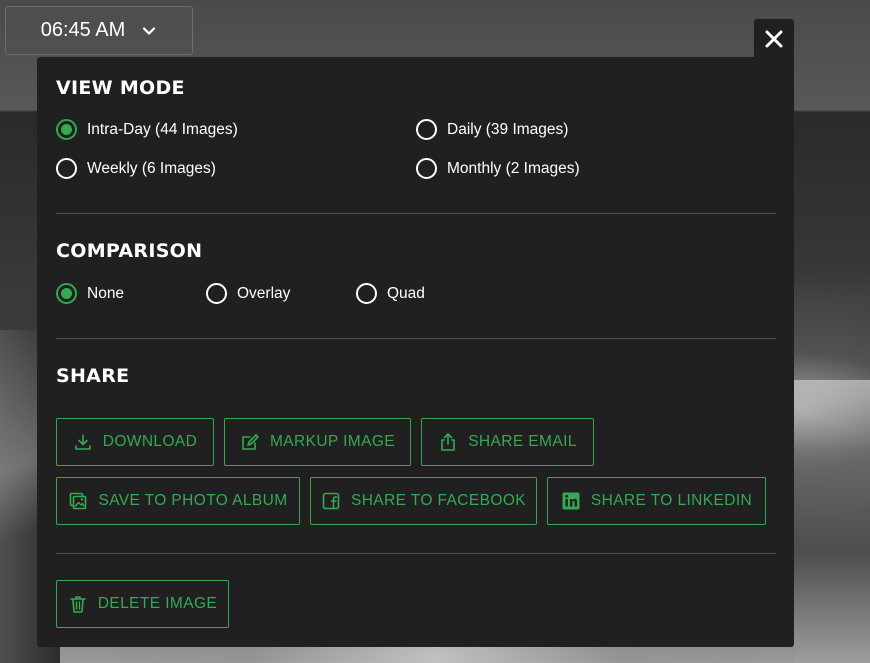  I want to click on markup-icon, so click(250, 442).